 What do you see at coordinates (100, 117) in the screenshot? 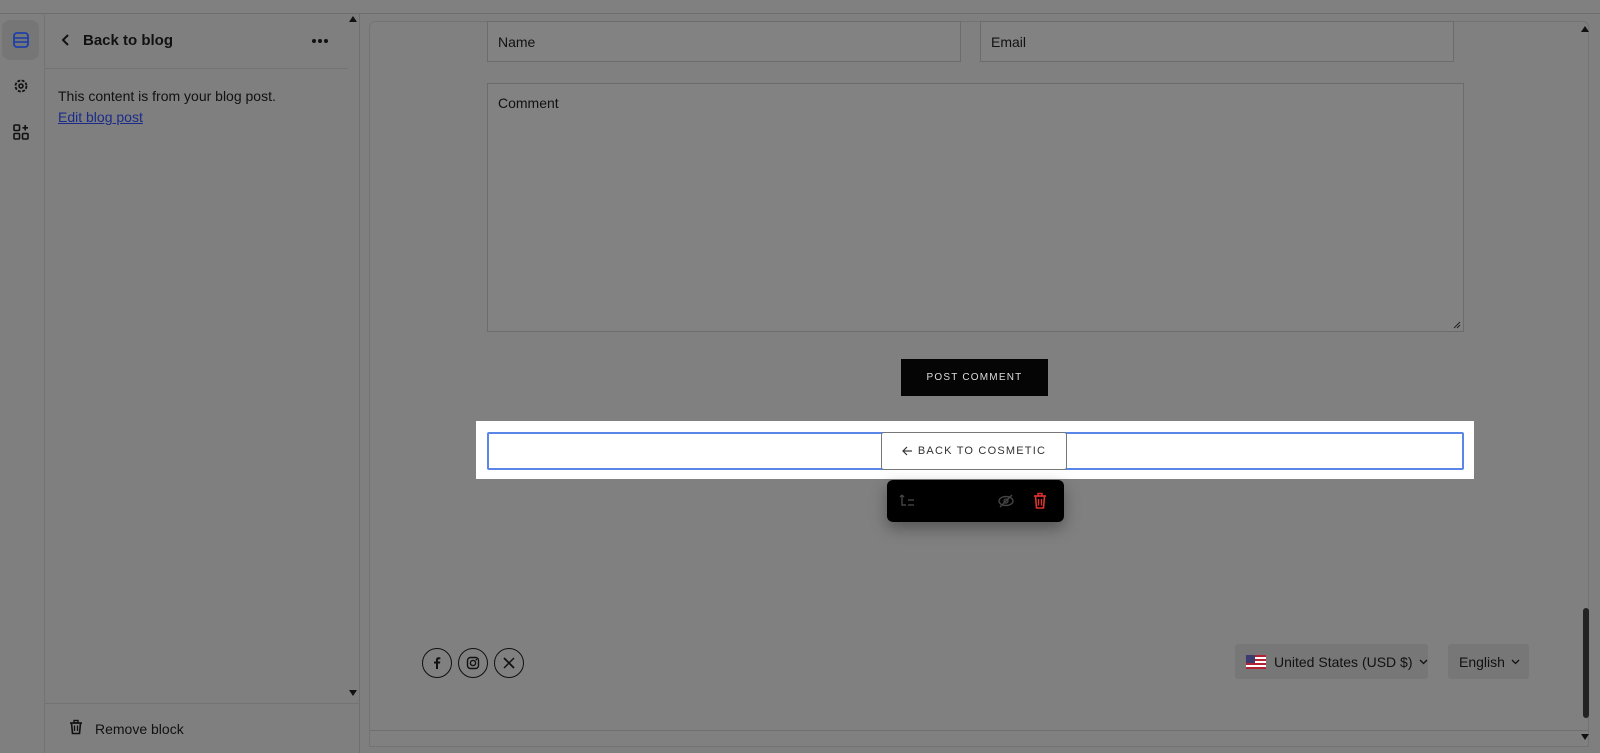
I see `edit-blog-post-link: Edit blog post` at bounding box center [100, 117].